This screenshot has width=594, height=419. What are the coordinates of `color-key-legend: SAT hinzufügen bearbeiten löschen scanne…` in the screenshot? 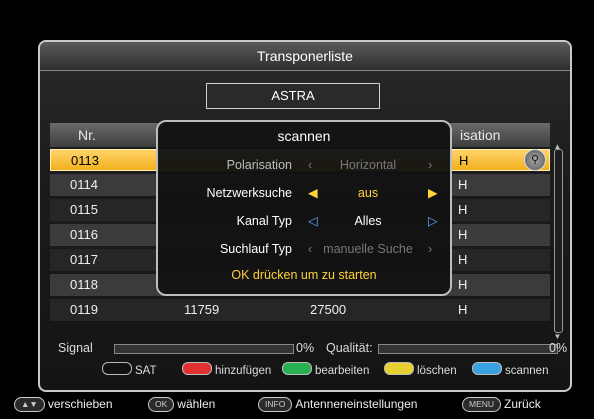 It's located at (305, 370).